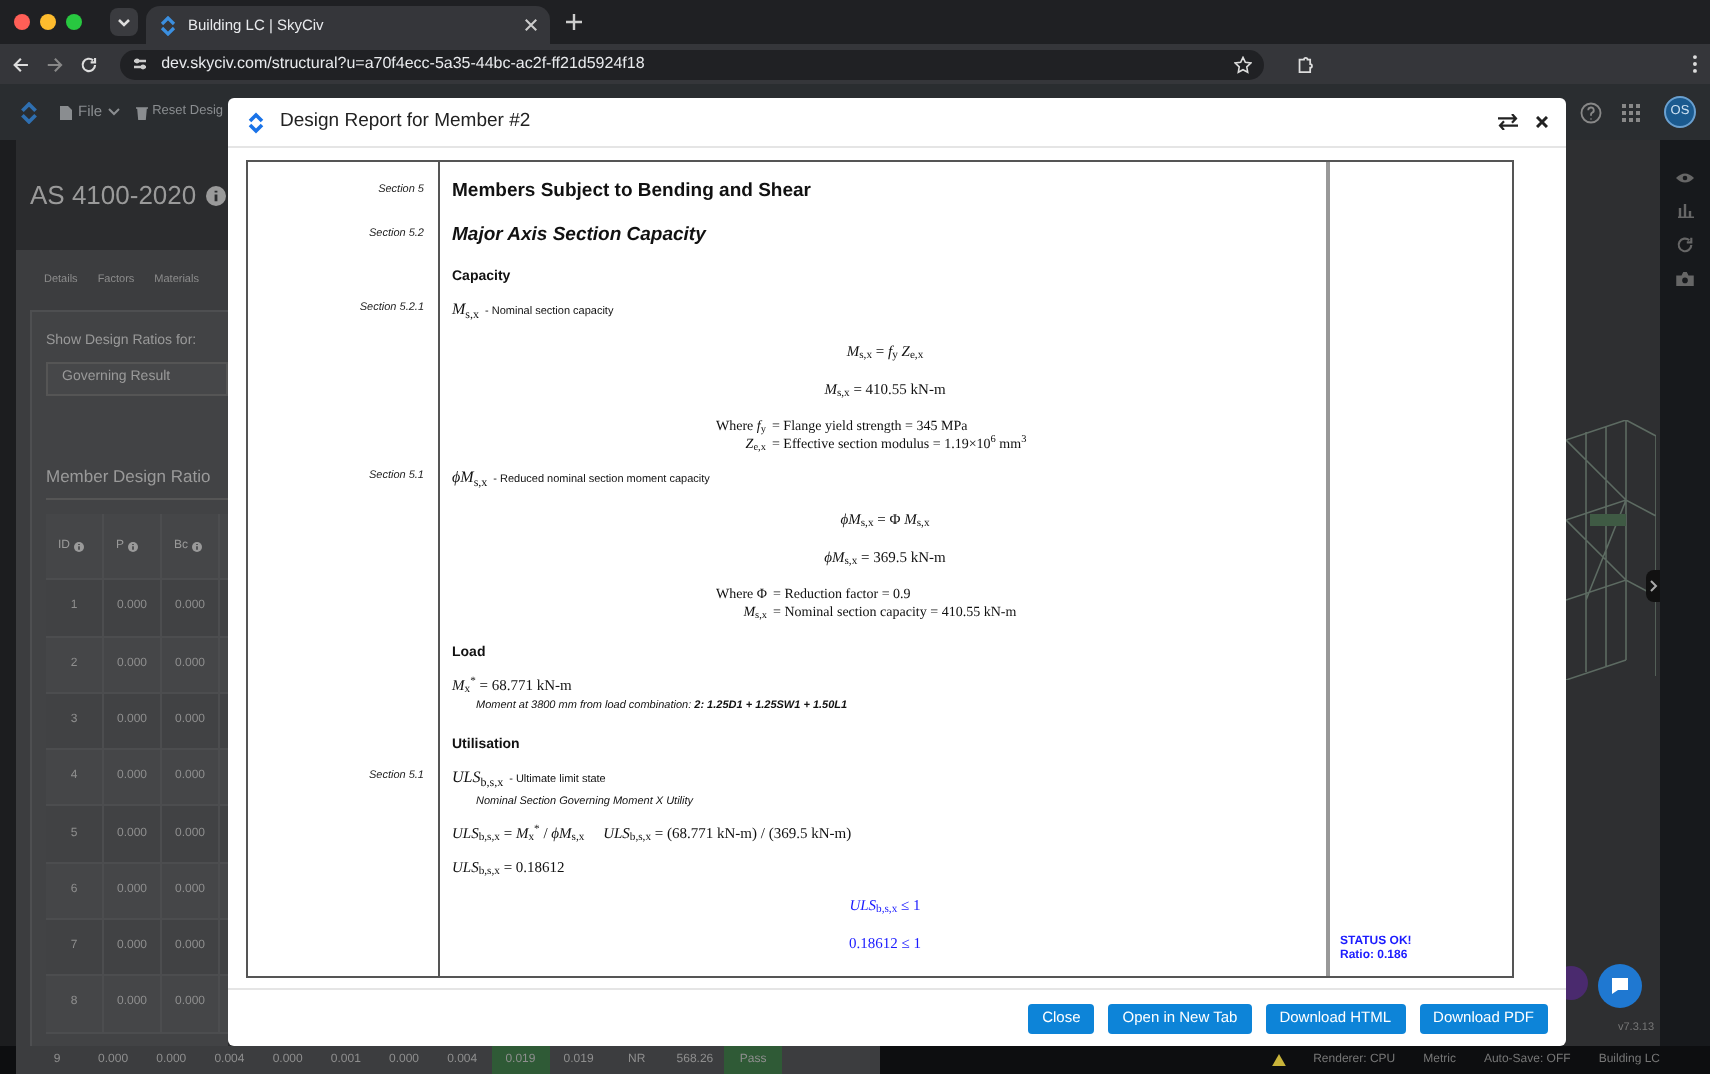 The height and width of the screenshot is (1074, 1710). I want to click on warning-icon, so click(1278, 1060).